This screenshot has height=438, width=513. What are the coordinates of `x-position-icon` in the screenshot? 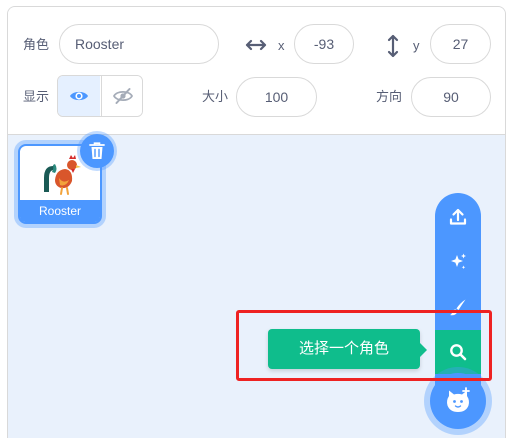 It's located at (256, 45).